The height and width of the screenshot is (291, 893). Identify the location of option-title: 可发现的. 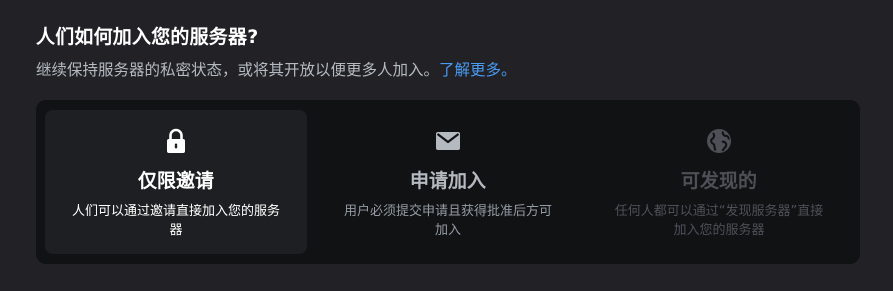
(718, 181).